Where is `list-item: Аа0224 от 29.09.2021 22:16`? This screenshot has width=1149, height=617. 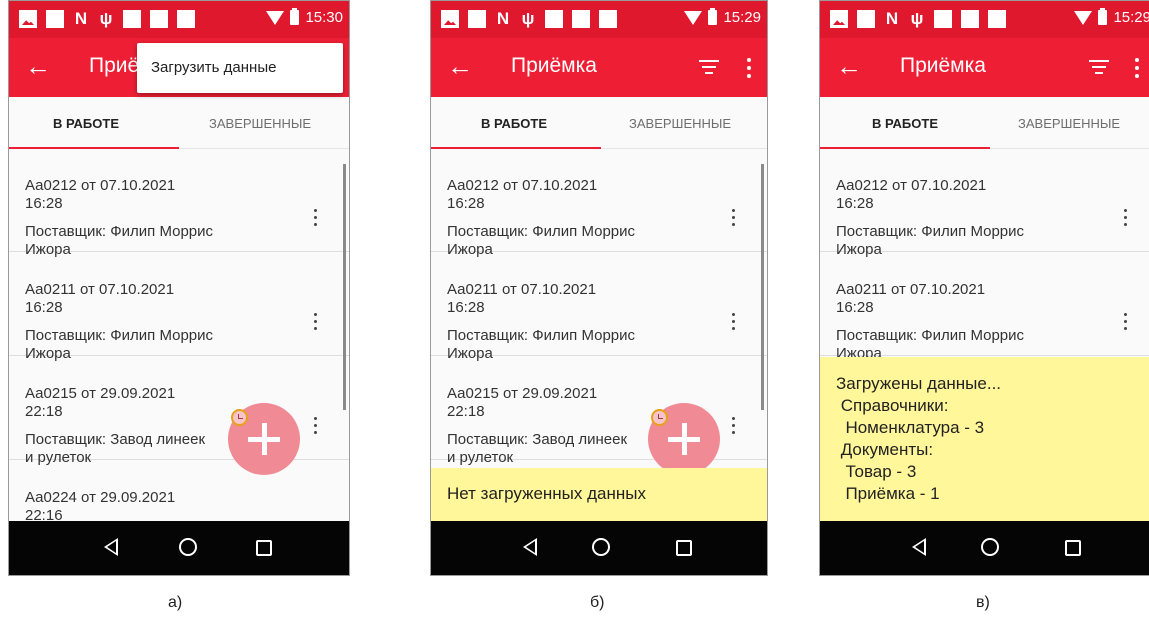 list-item: Аа0224 от 29.09.2021 22:16 is located at coordinates (179, 490).